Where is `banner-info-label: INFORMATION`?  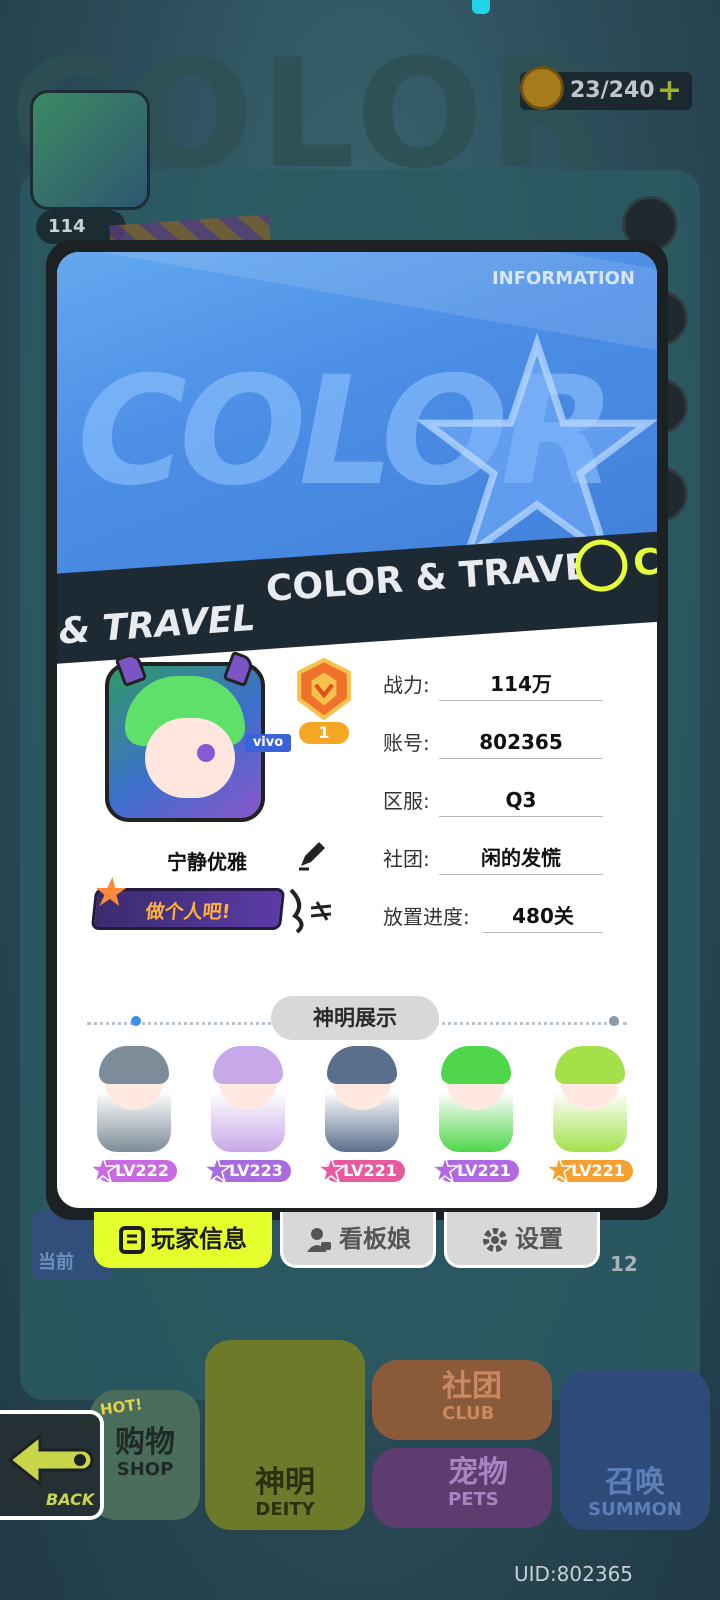 banner-info-label: INFORMATION is located at coordinates (563, 278).